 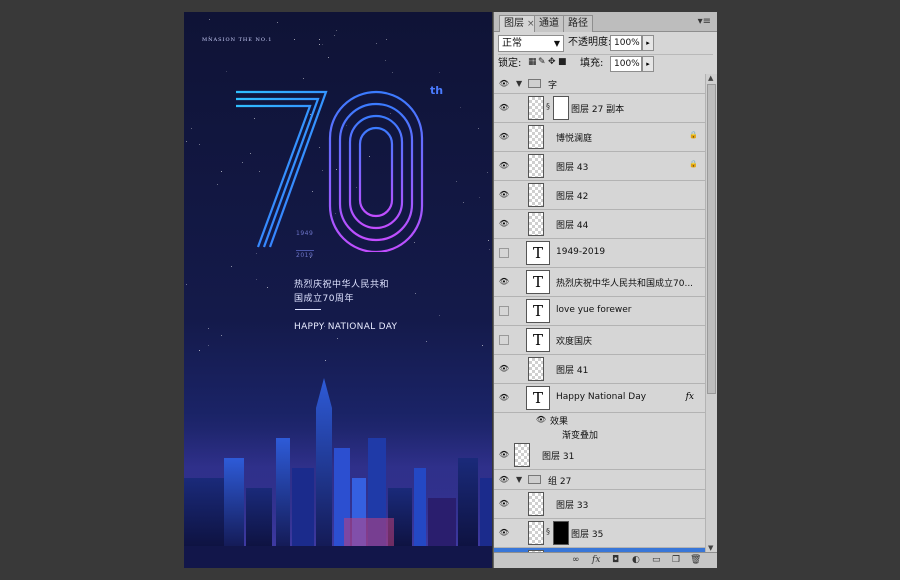 I want to click on layer-row: T 1949-2019, so click(x=600, y=253).